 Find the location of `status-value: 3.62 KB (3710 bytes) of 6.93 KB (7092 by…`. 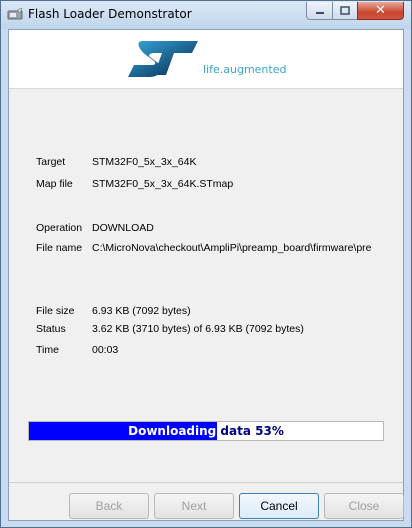

status-value: 3.62 KB (3710 bytes) of 6.93 KB (7092 by… is located at coordinates (198, 329).